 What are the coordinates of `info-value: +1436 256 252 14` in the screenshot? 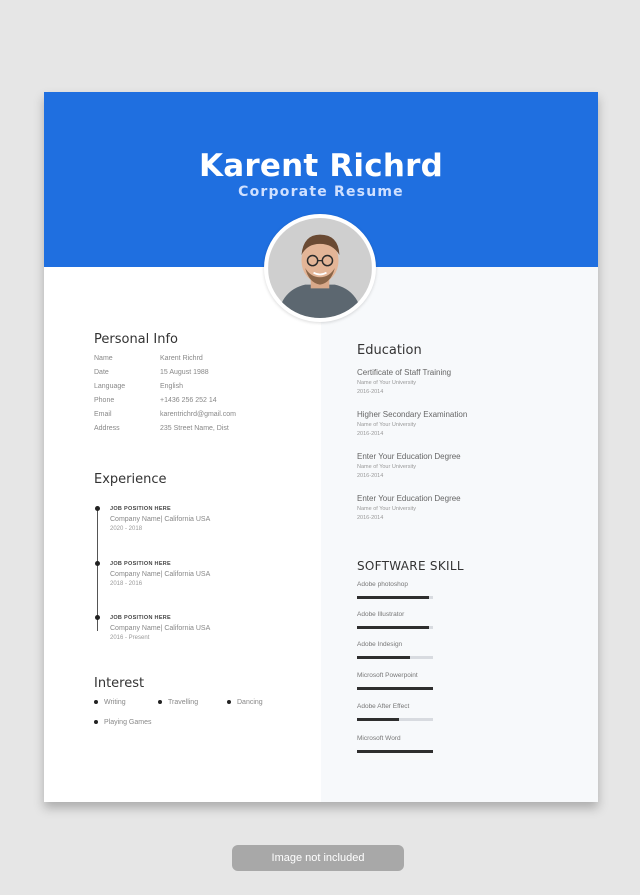 It's located at (188, 400).